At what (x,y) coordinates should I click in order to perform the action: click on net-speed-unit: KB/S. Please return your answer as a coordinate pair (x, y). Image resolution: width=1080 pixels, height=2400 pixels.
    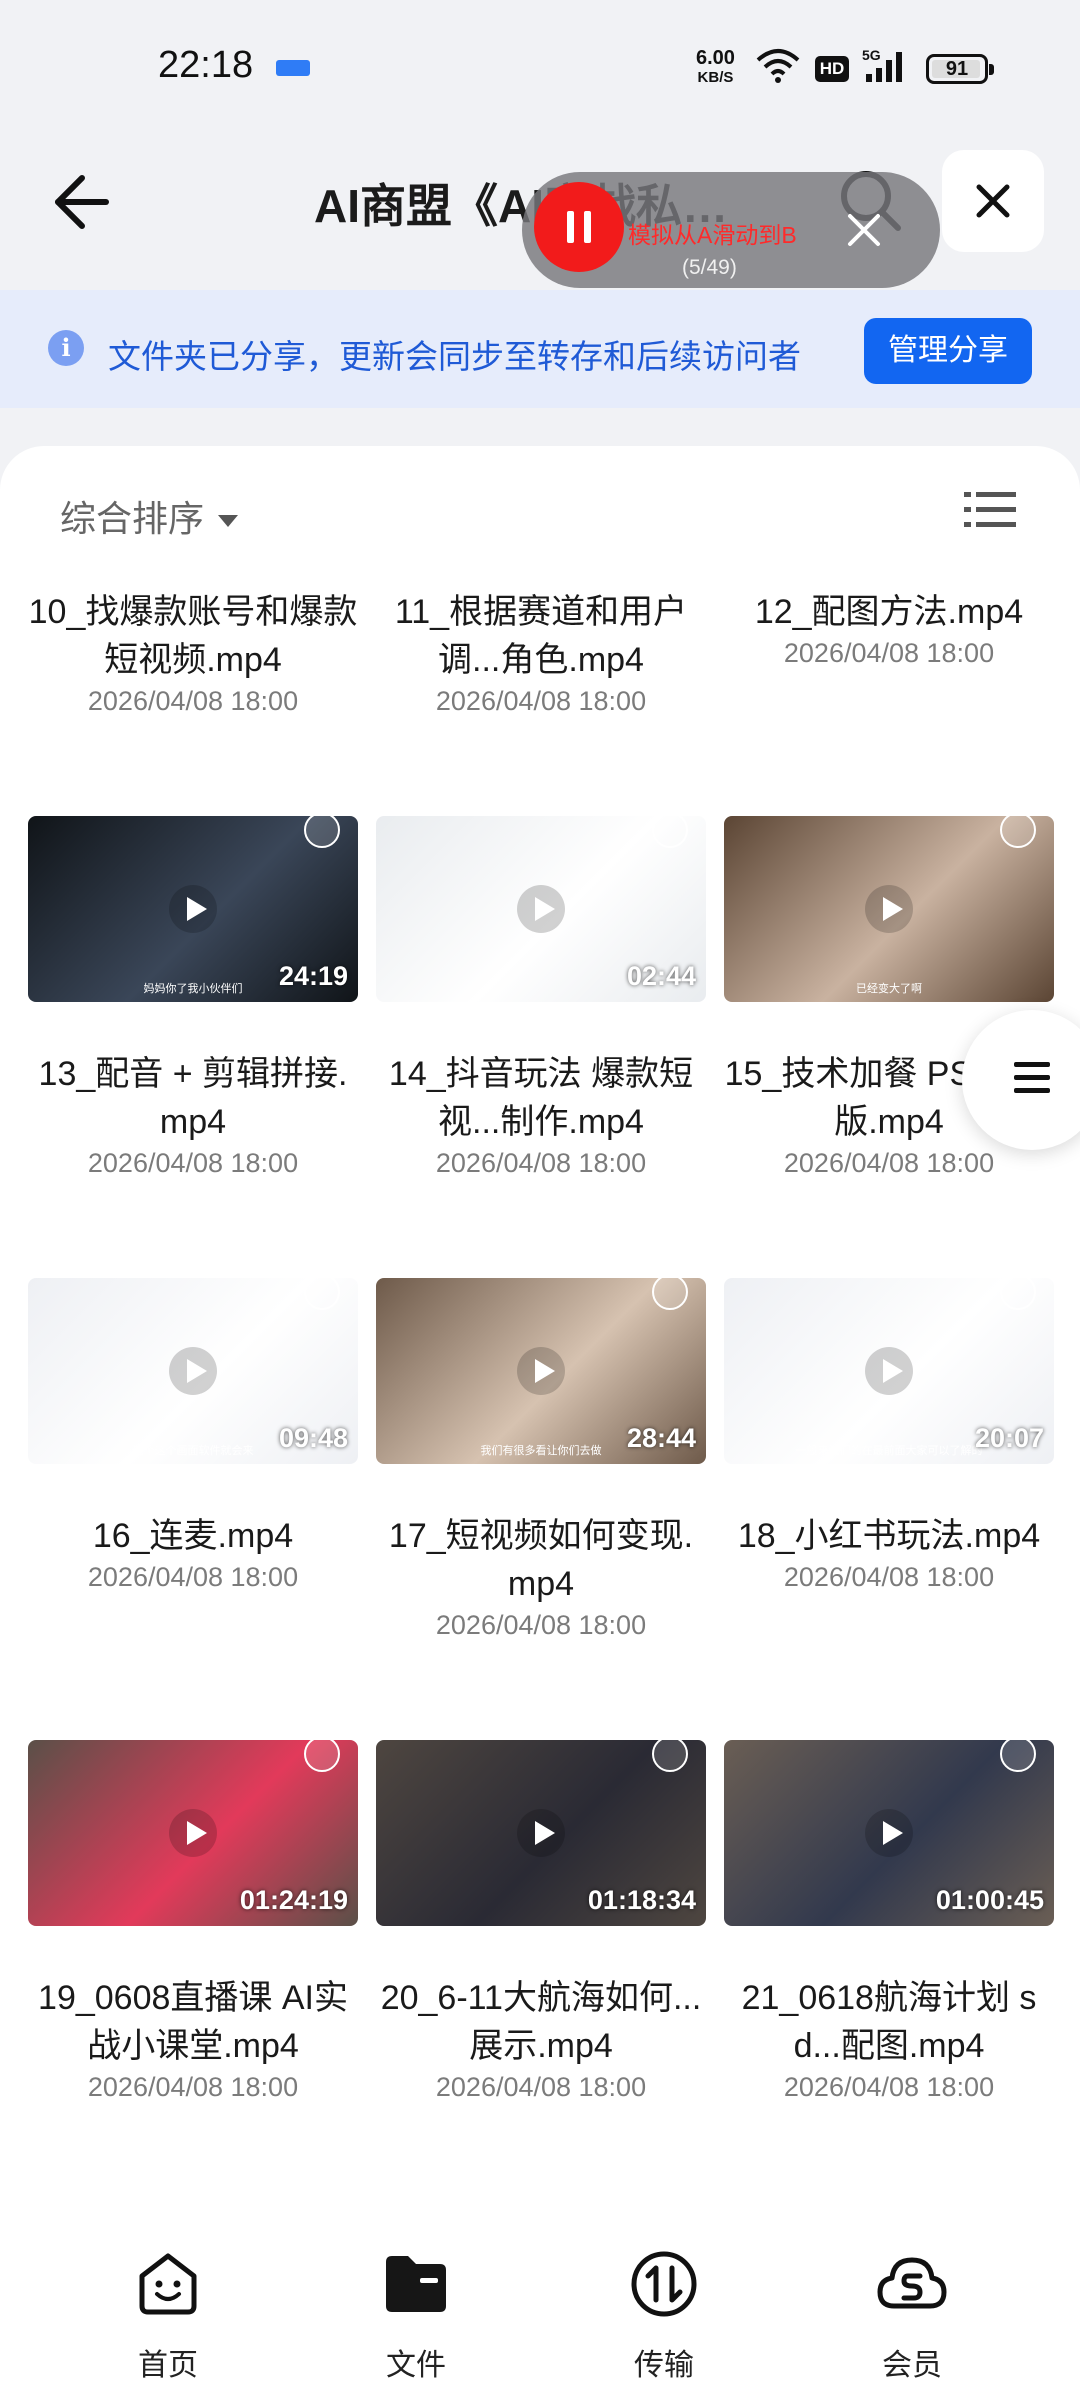
    Looking at the image, I should click on (715, 77).